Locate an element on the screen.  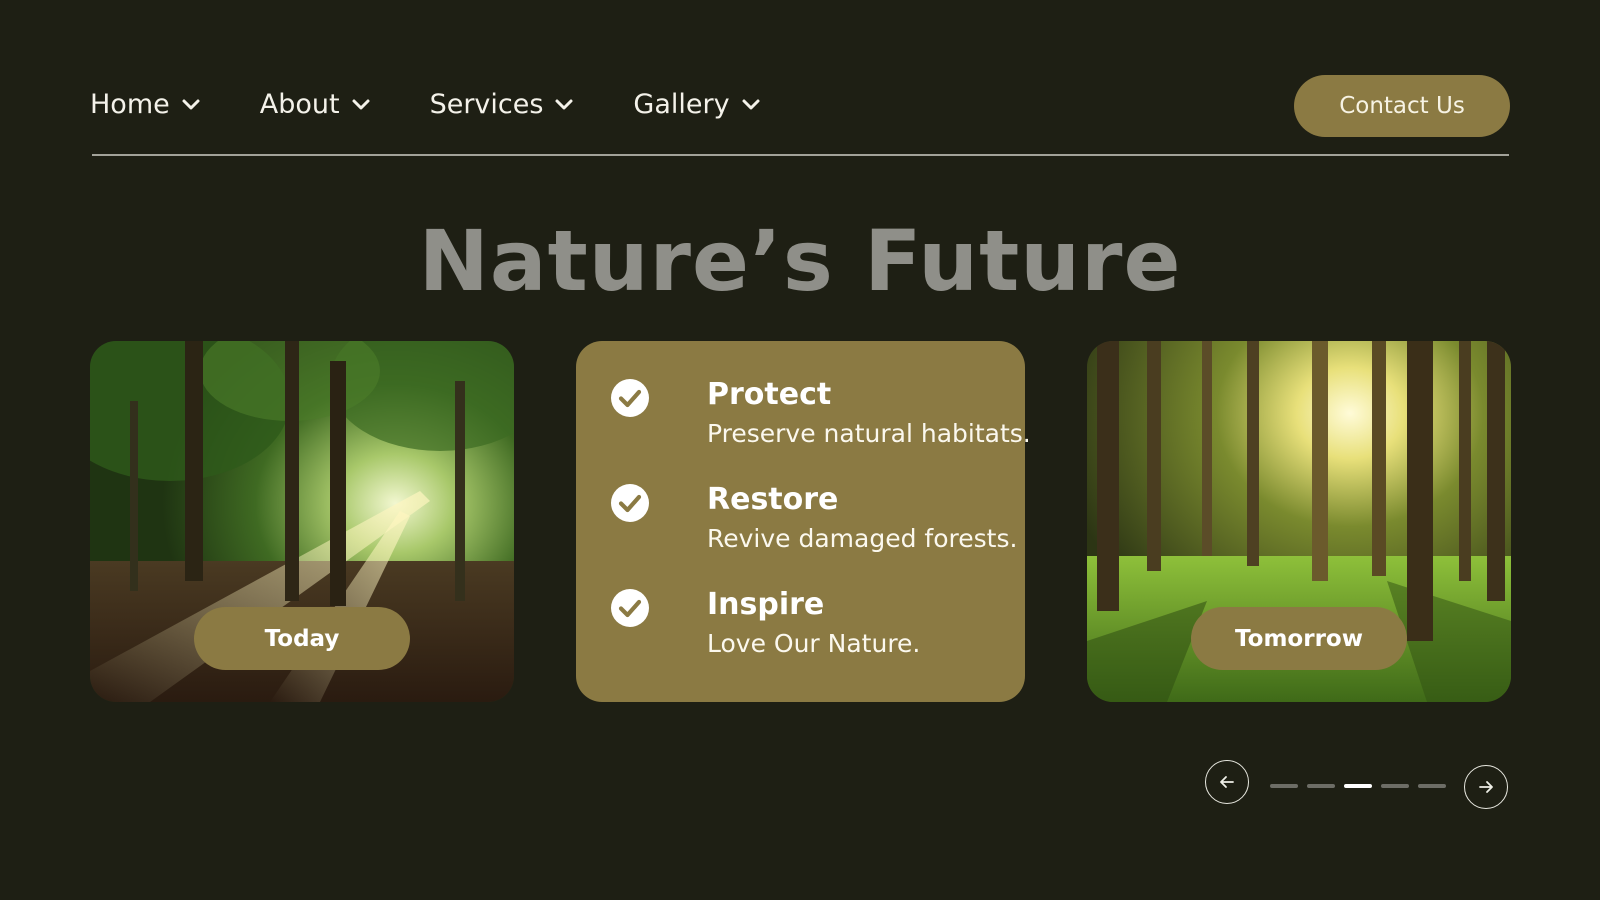
nav-menu: Home About Services Gallery is located at coordinates (455, 104).